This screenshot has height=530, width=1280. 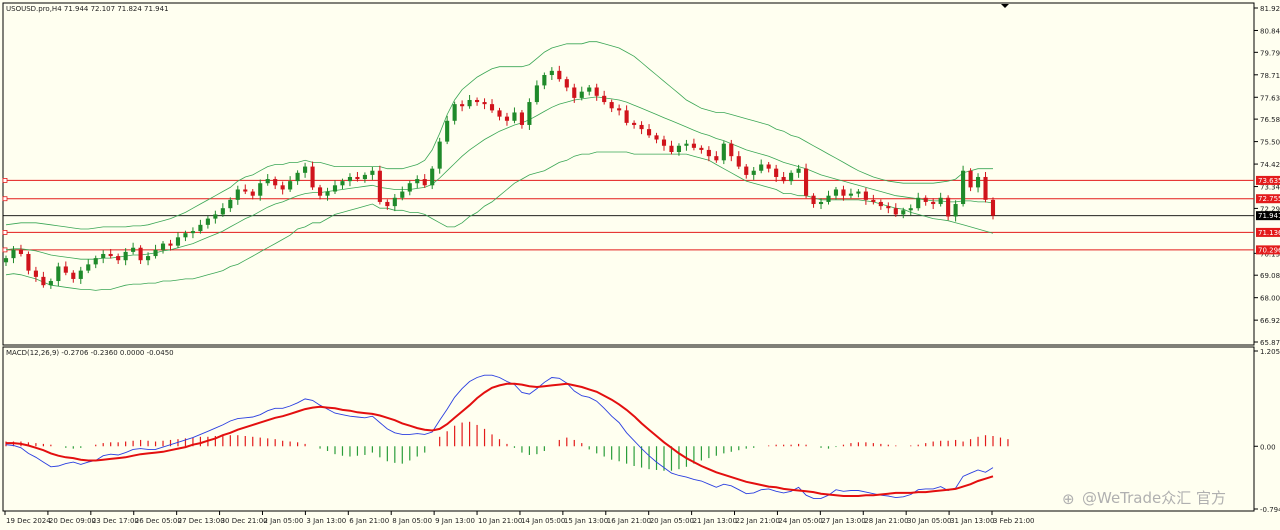 I want to click on price-tick-label: 80.840, so click(x=1270, y=31).